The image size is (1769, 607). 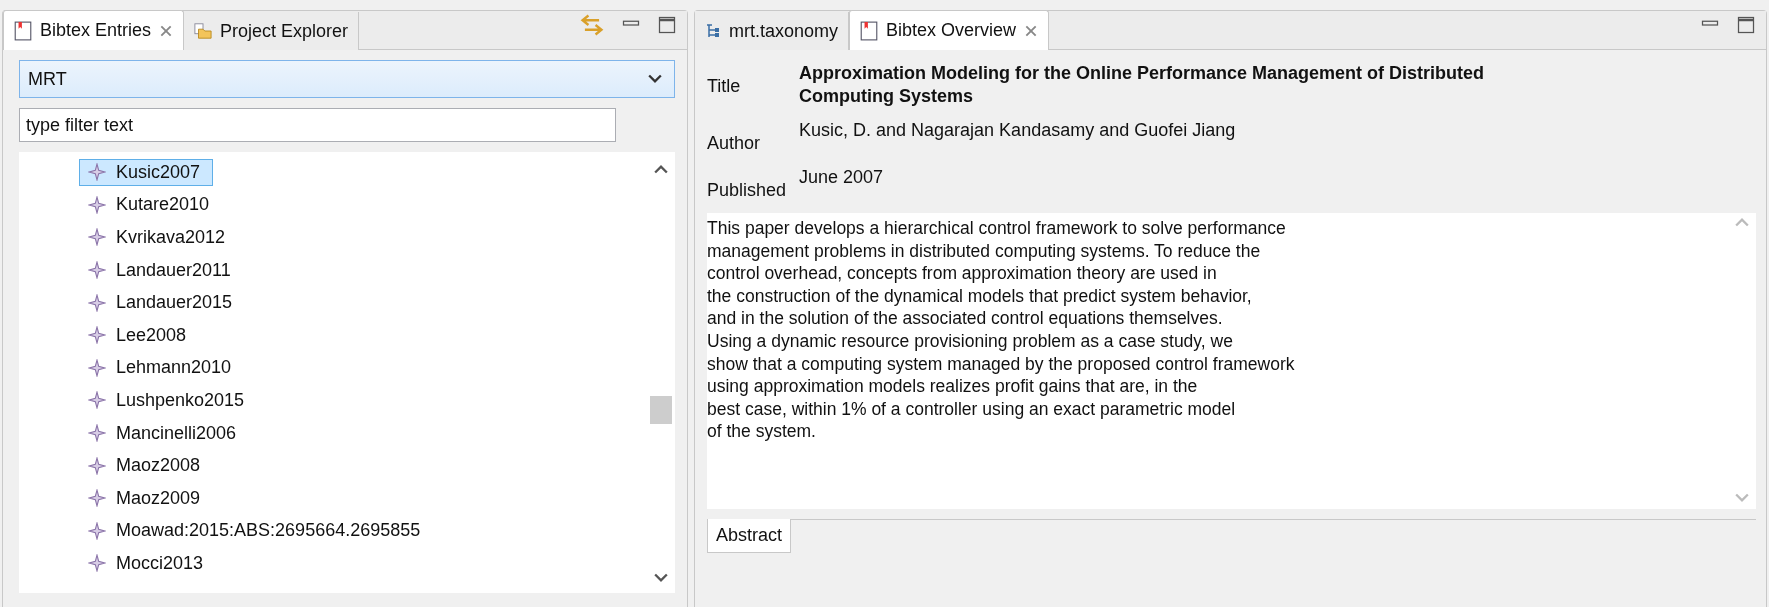 I want to click on entry-item: Kusic2007, so click(x=146, y=172).